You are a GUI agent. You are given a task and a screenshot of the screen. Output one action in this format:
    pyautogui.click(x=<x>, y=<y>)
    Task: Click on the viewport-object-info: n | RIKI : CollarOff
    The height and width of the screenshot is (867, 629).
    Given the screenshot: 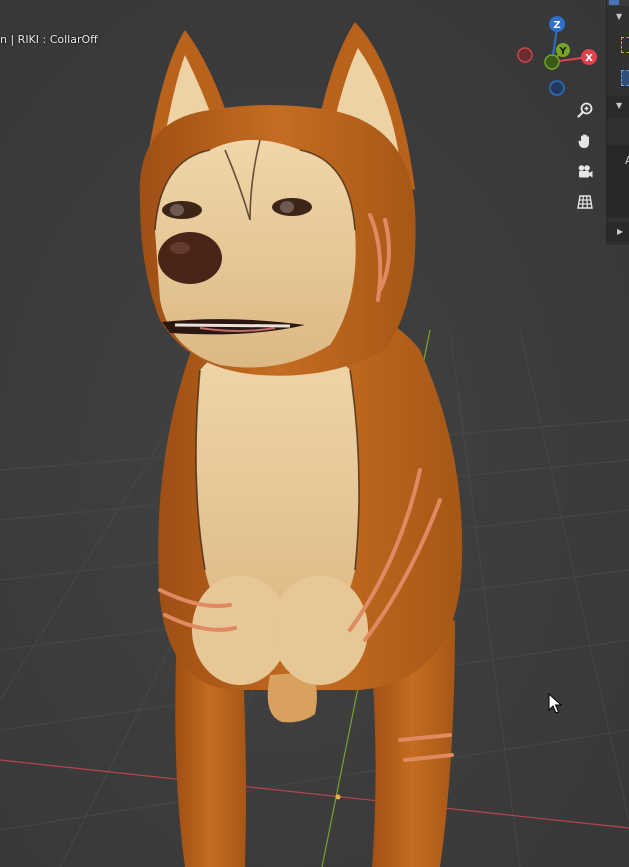 What is the action you would take?
    pyautogui.click(x=49, y=39)
    